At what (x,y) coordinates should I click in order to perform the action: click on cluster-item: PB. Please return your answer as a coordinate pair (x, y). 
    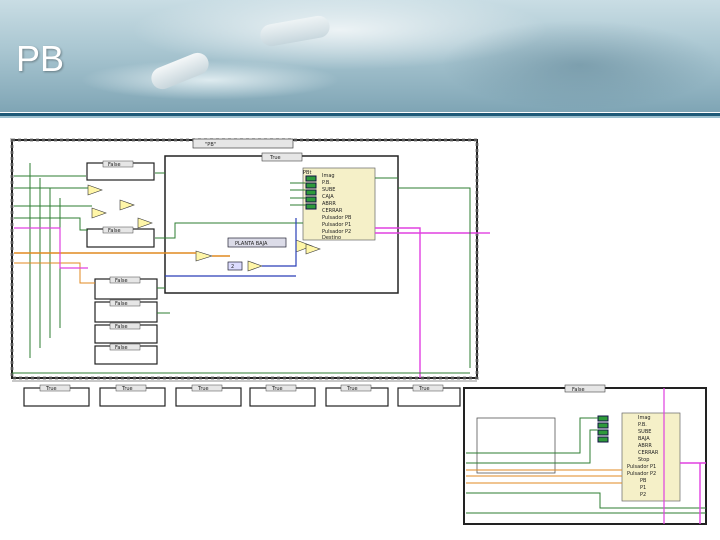
    Looking at the image, I should click on (643, 481).